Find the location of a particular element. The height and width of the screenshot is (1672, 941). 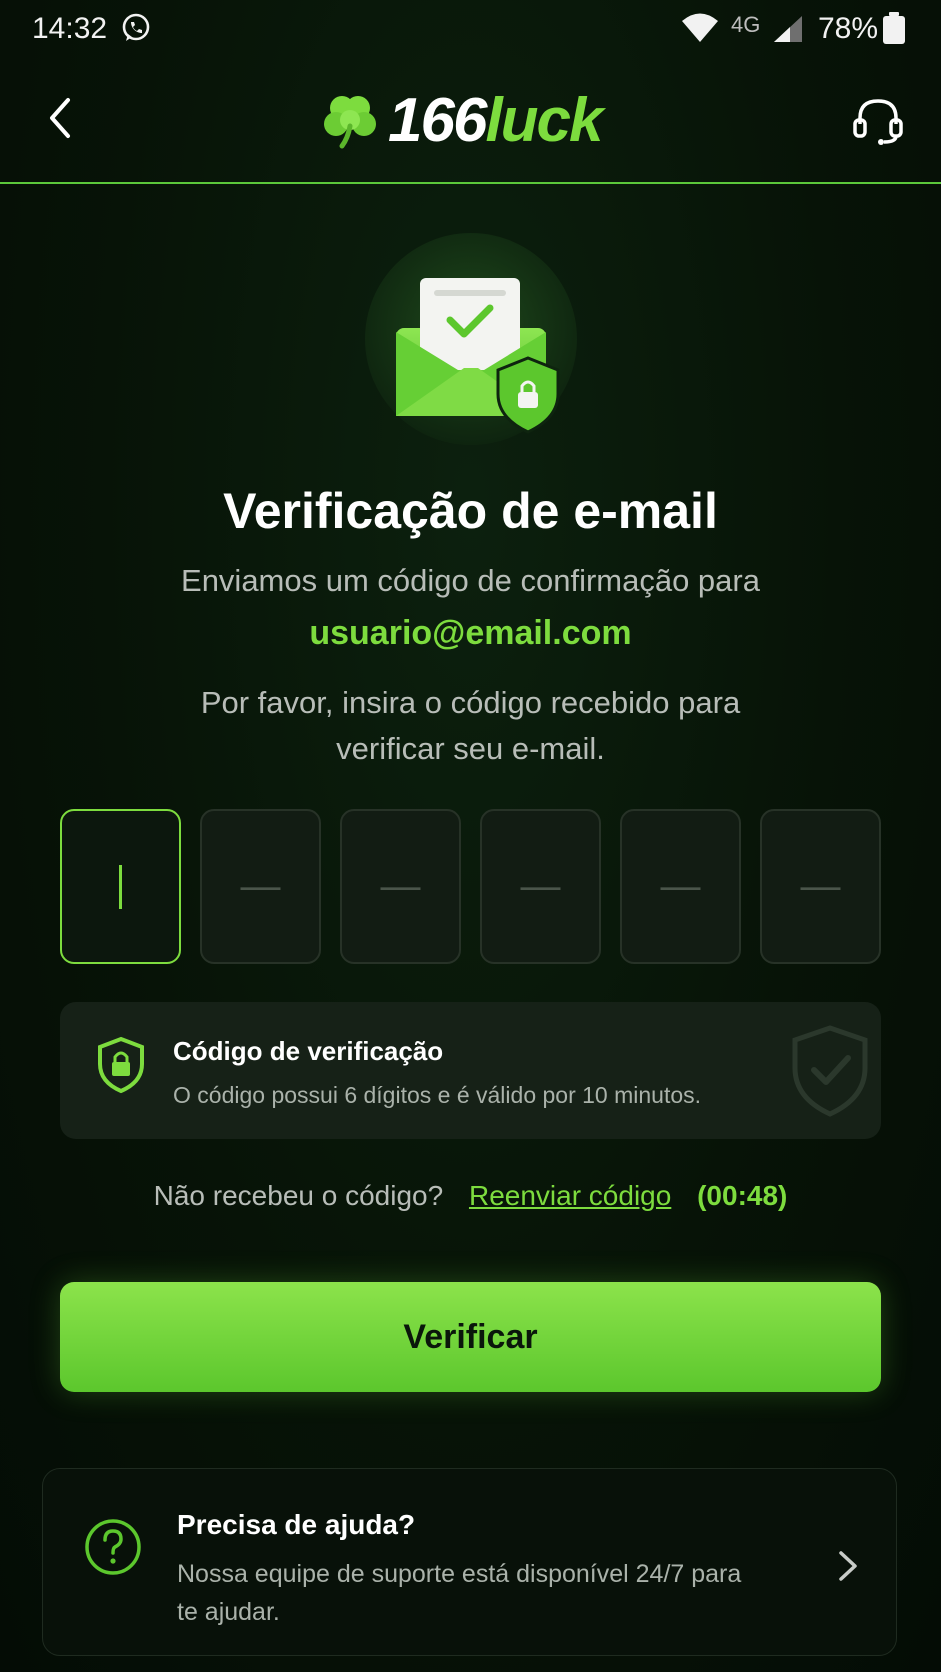

sent-code-message: Enviamos um código de confirmação para is located at coordinates (470, 580).